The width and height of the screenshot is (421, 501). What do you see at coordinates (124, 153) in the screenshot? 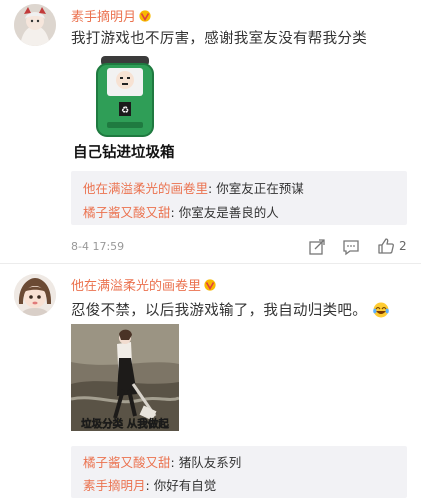
I see `sticker-caption: 自己钻进垃圾箱` at bounding box center [124, 153].